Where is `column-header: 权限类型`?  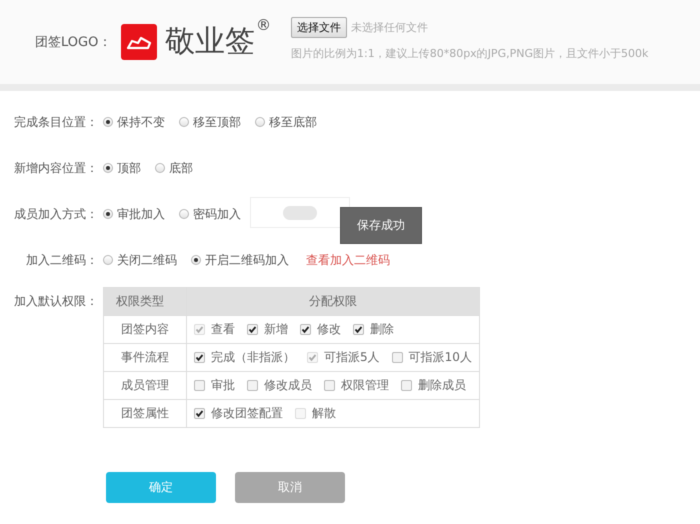
column-header: 权限类型 is located at coordinates (145, 302).